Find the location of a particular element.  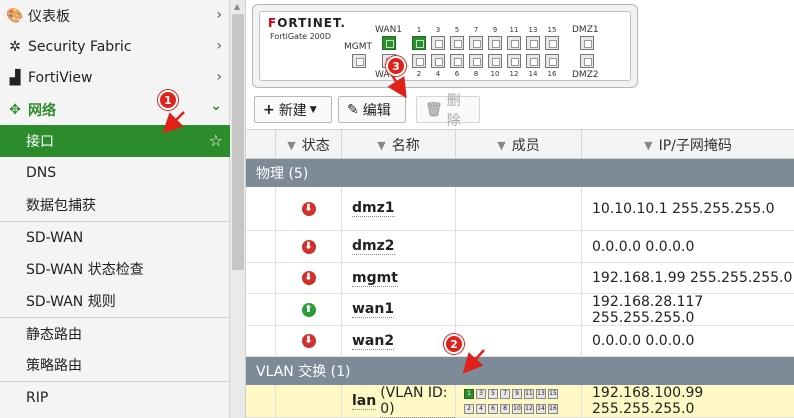

group-header-physical: 物理 (5) is located at coordinates (520, 173).